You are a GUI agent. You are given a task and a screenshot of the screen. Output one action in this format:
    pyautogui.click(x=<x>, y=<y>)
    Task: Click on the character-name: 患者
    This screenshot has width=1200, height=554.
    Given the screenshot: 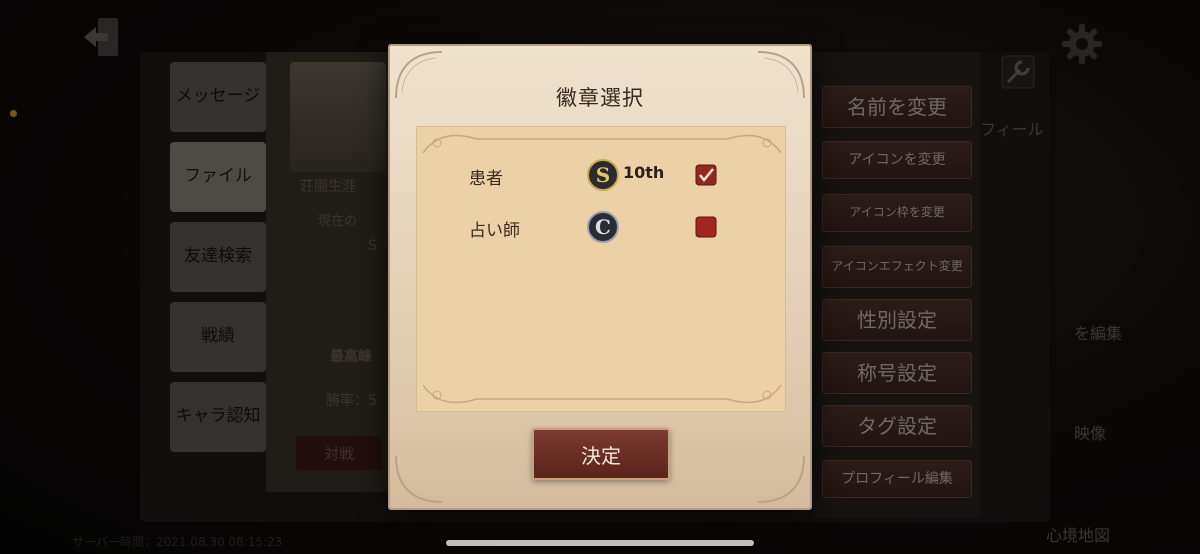 What is the action you would take?
    pyautogui.click(x=486, y=179)
    